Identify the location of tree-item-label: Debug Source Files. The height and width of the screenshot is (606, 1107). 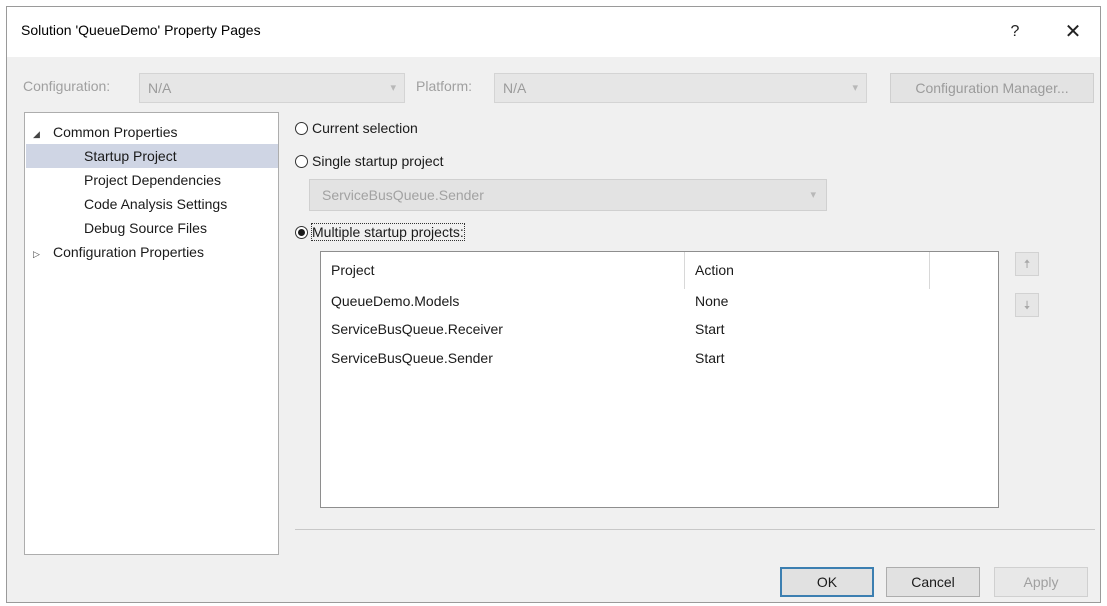
(145, 228).